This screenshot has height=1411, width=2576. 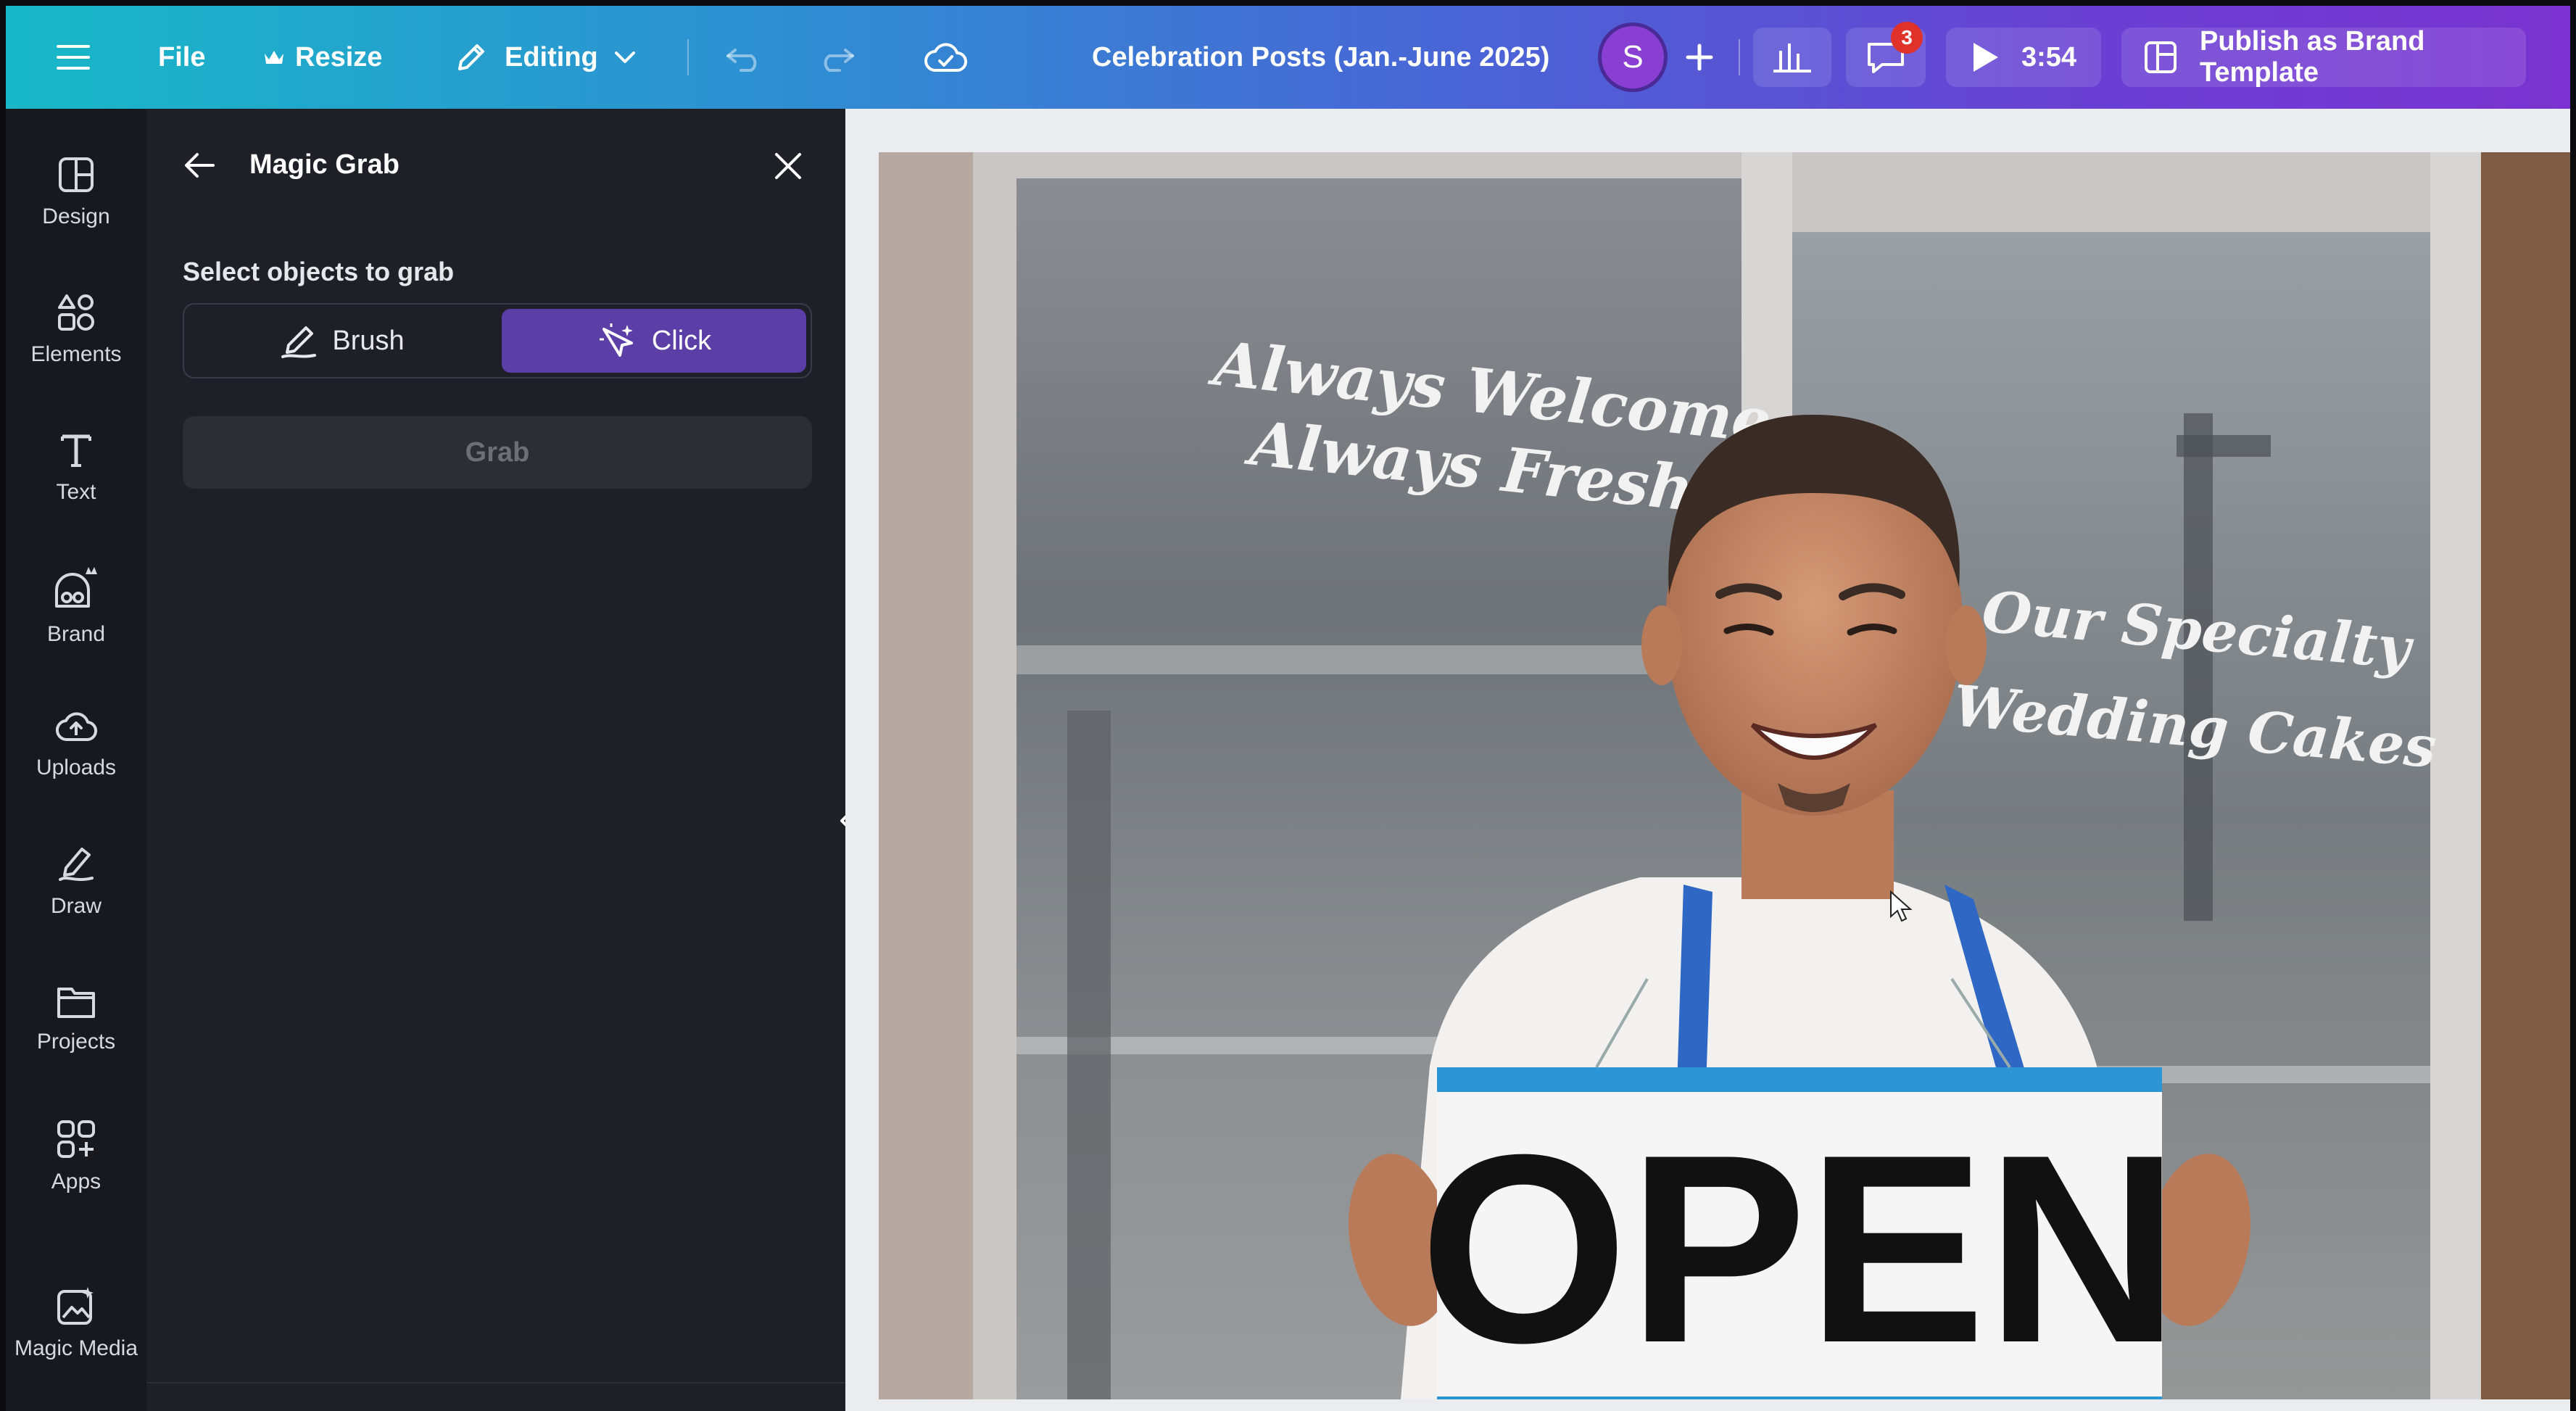 I want to click on sidebar-item-label: Magic Media, so click(x=76, y=1348).